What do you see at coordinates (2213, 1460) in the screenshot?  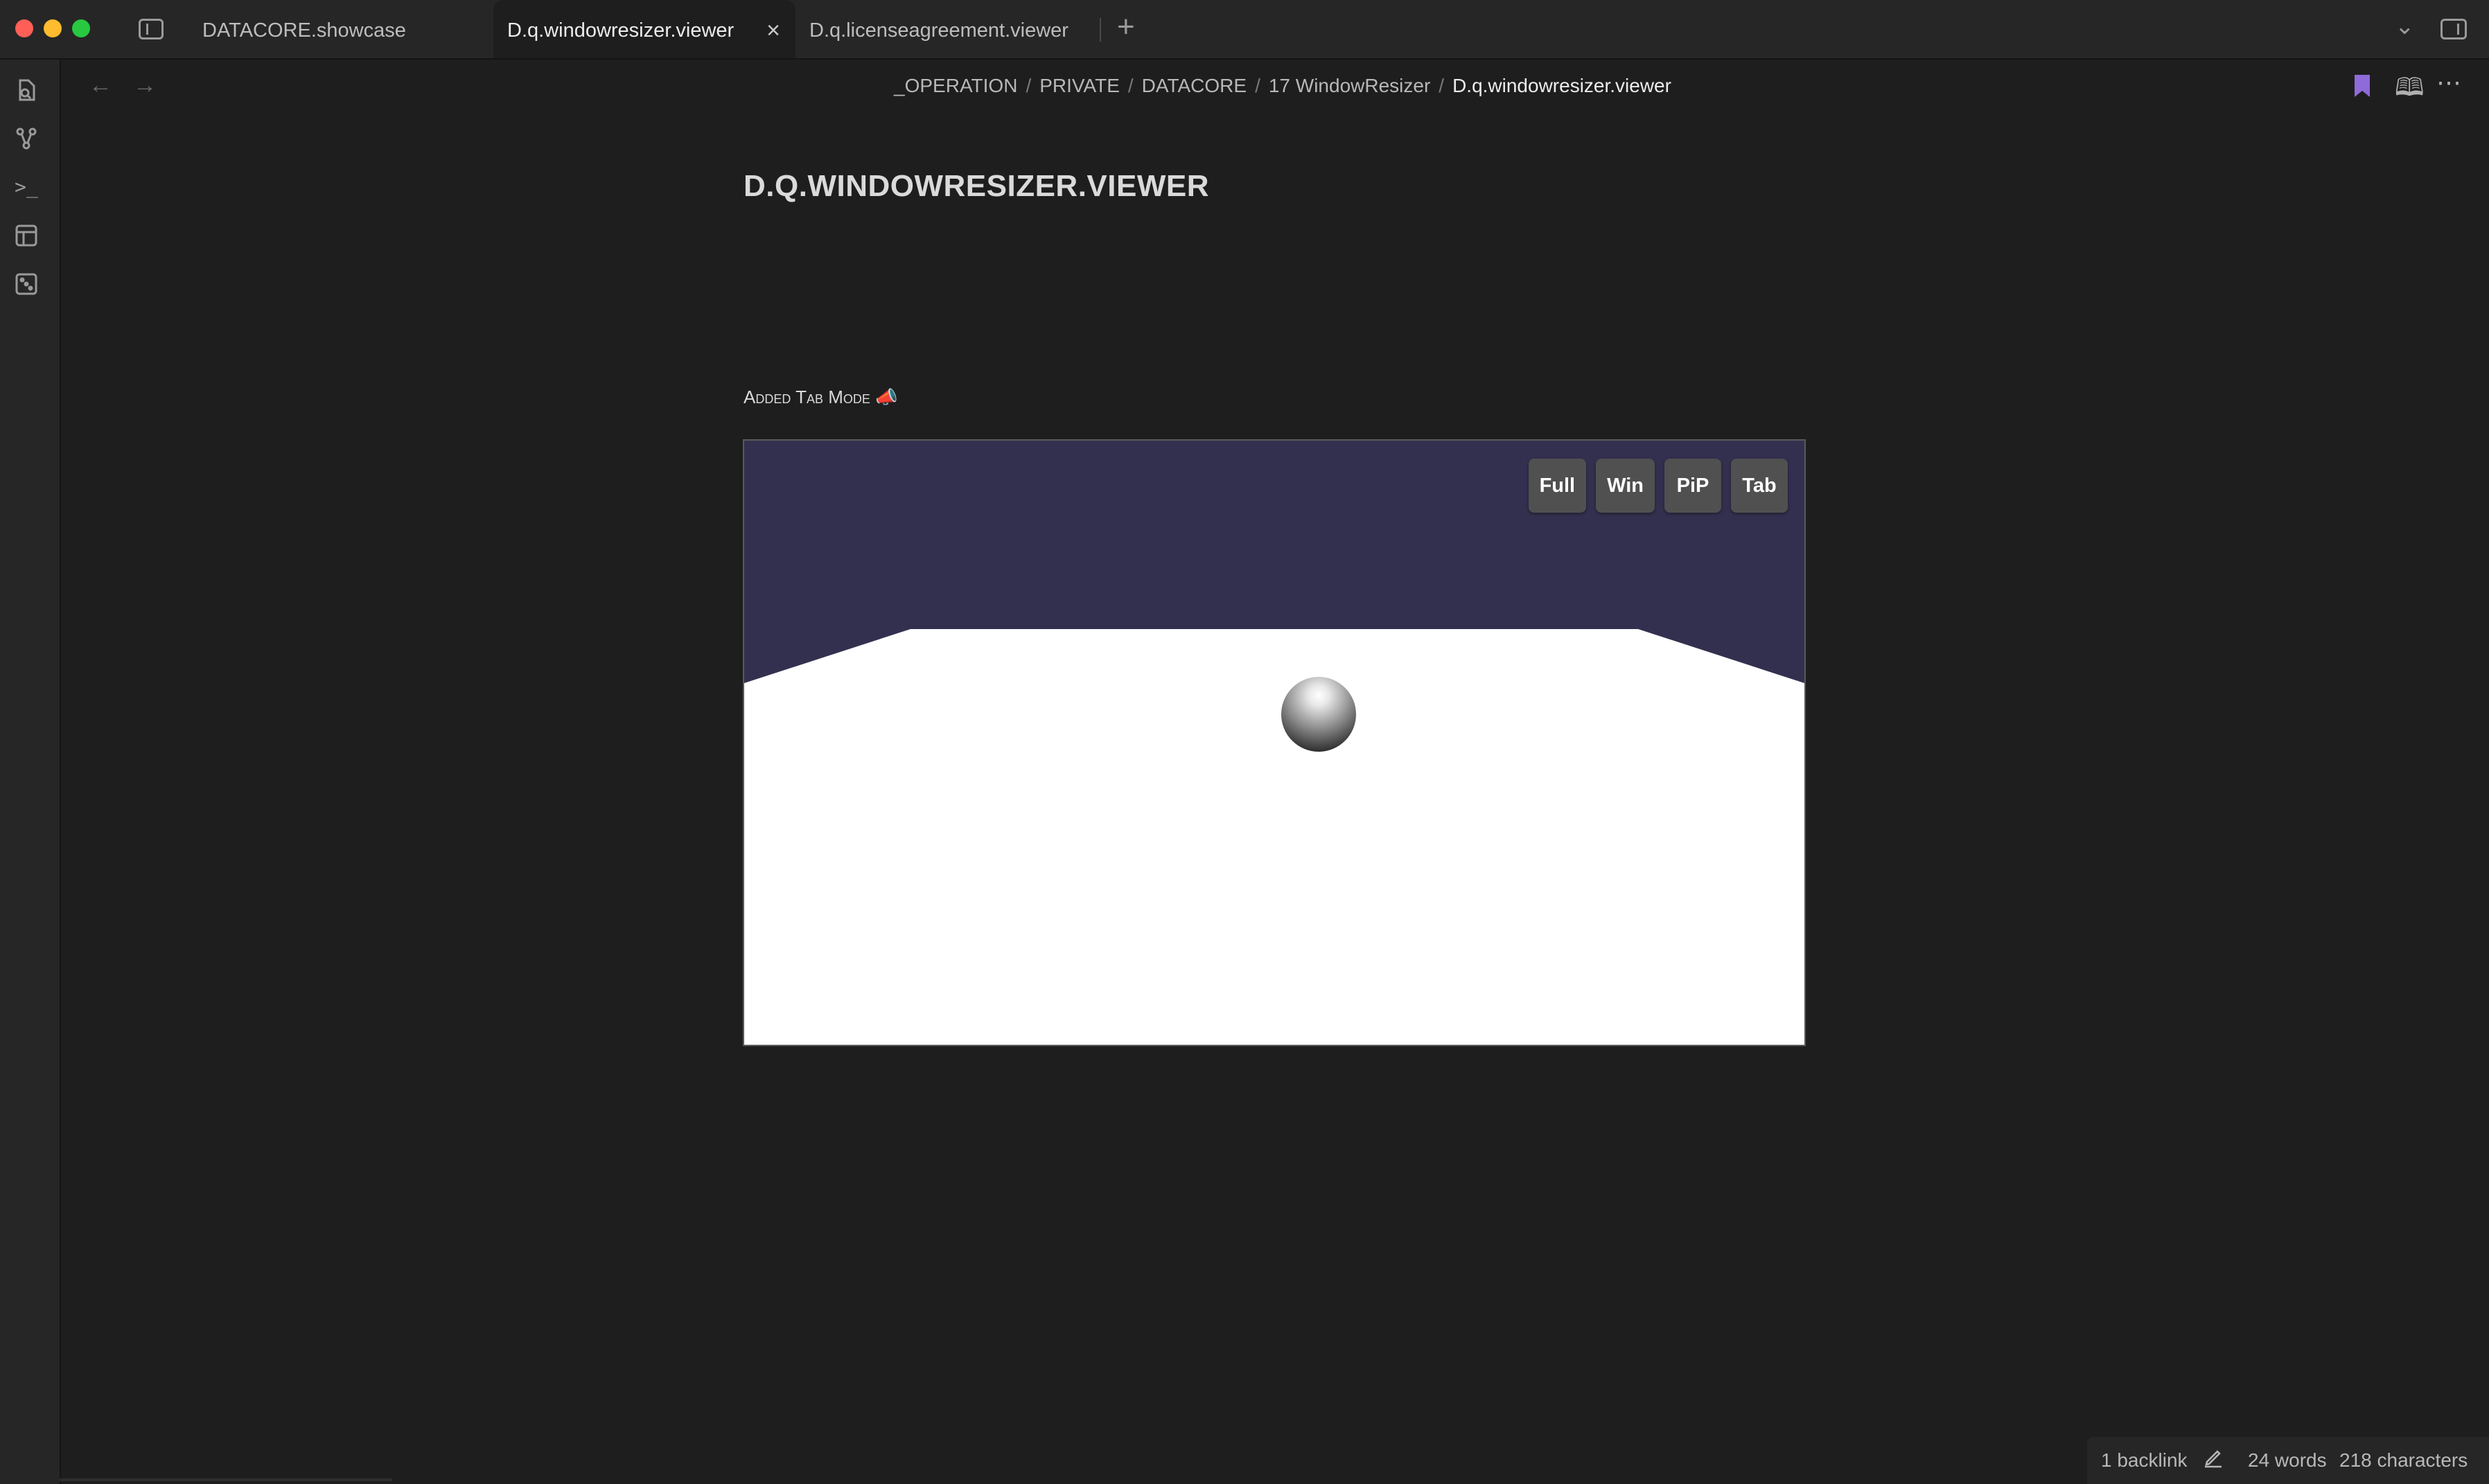 I see `edit-mode-icon` at bounding box center [2213, 1460].